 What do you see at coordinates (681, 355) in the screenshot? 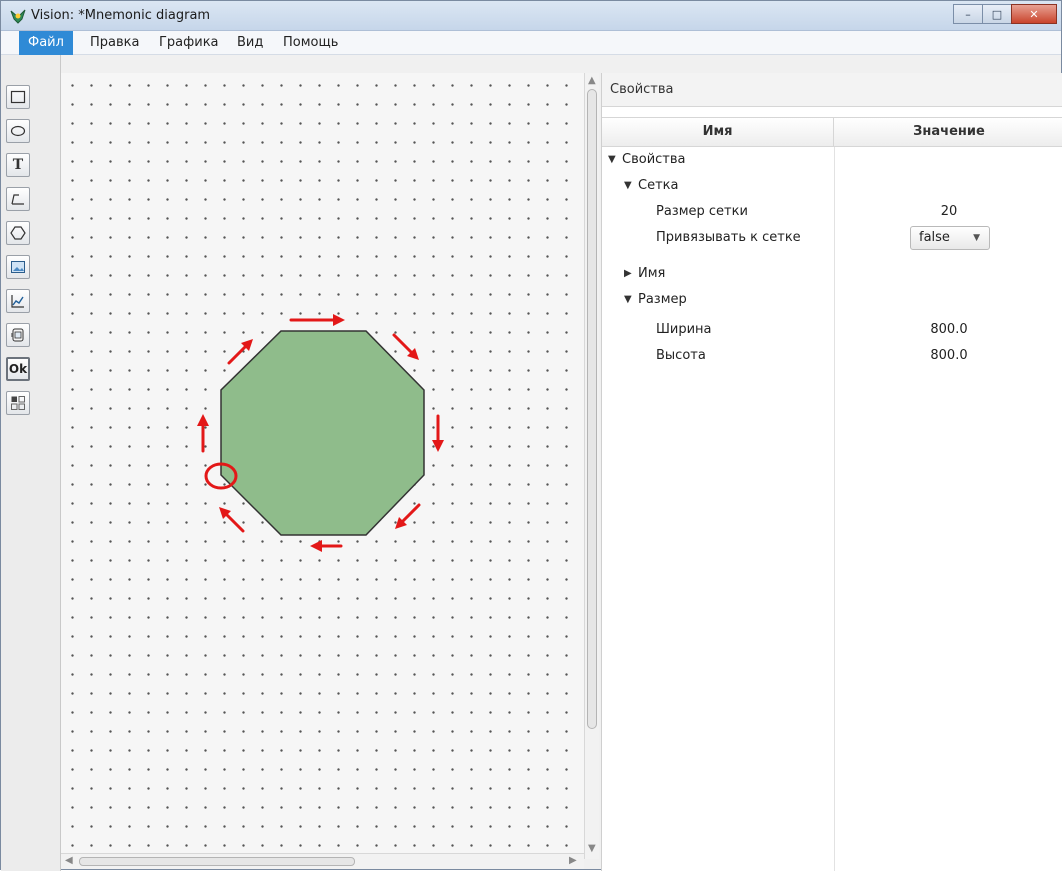
I see `property-label: Высота` at bounding box center [681, 355].